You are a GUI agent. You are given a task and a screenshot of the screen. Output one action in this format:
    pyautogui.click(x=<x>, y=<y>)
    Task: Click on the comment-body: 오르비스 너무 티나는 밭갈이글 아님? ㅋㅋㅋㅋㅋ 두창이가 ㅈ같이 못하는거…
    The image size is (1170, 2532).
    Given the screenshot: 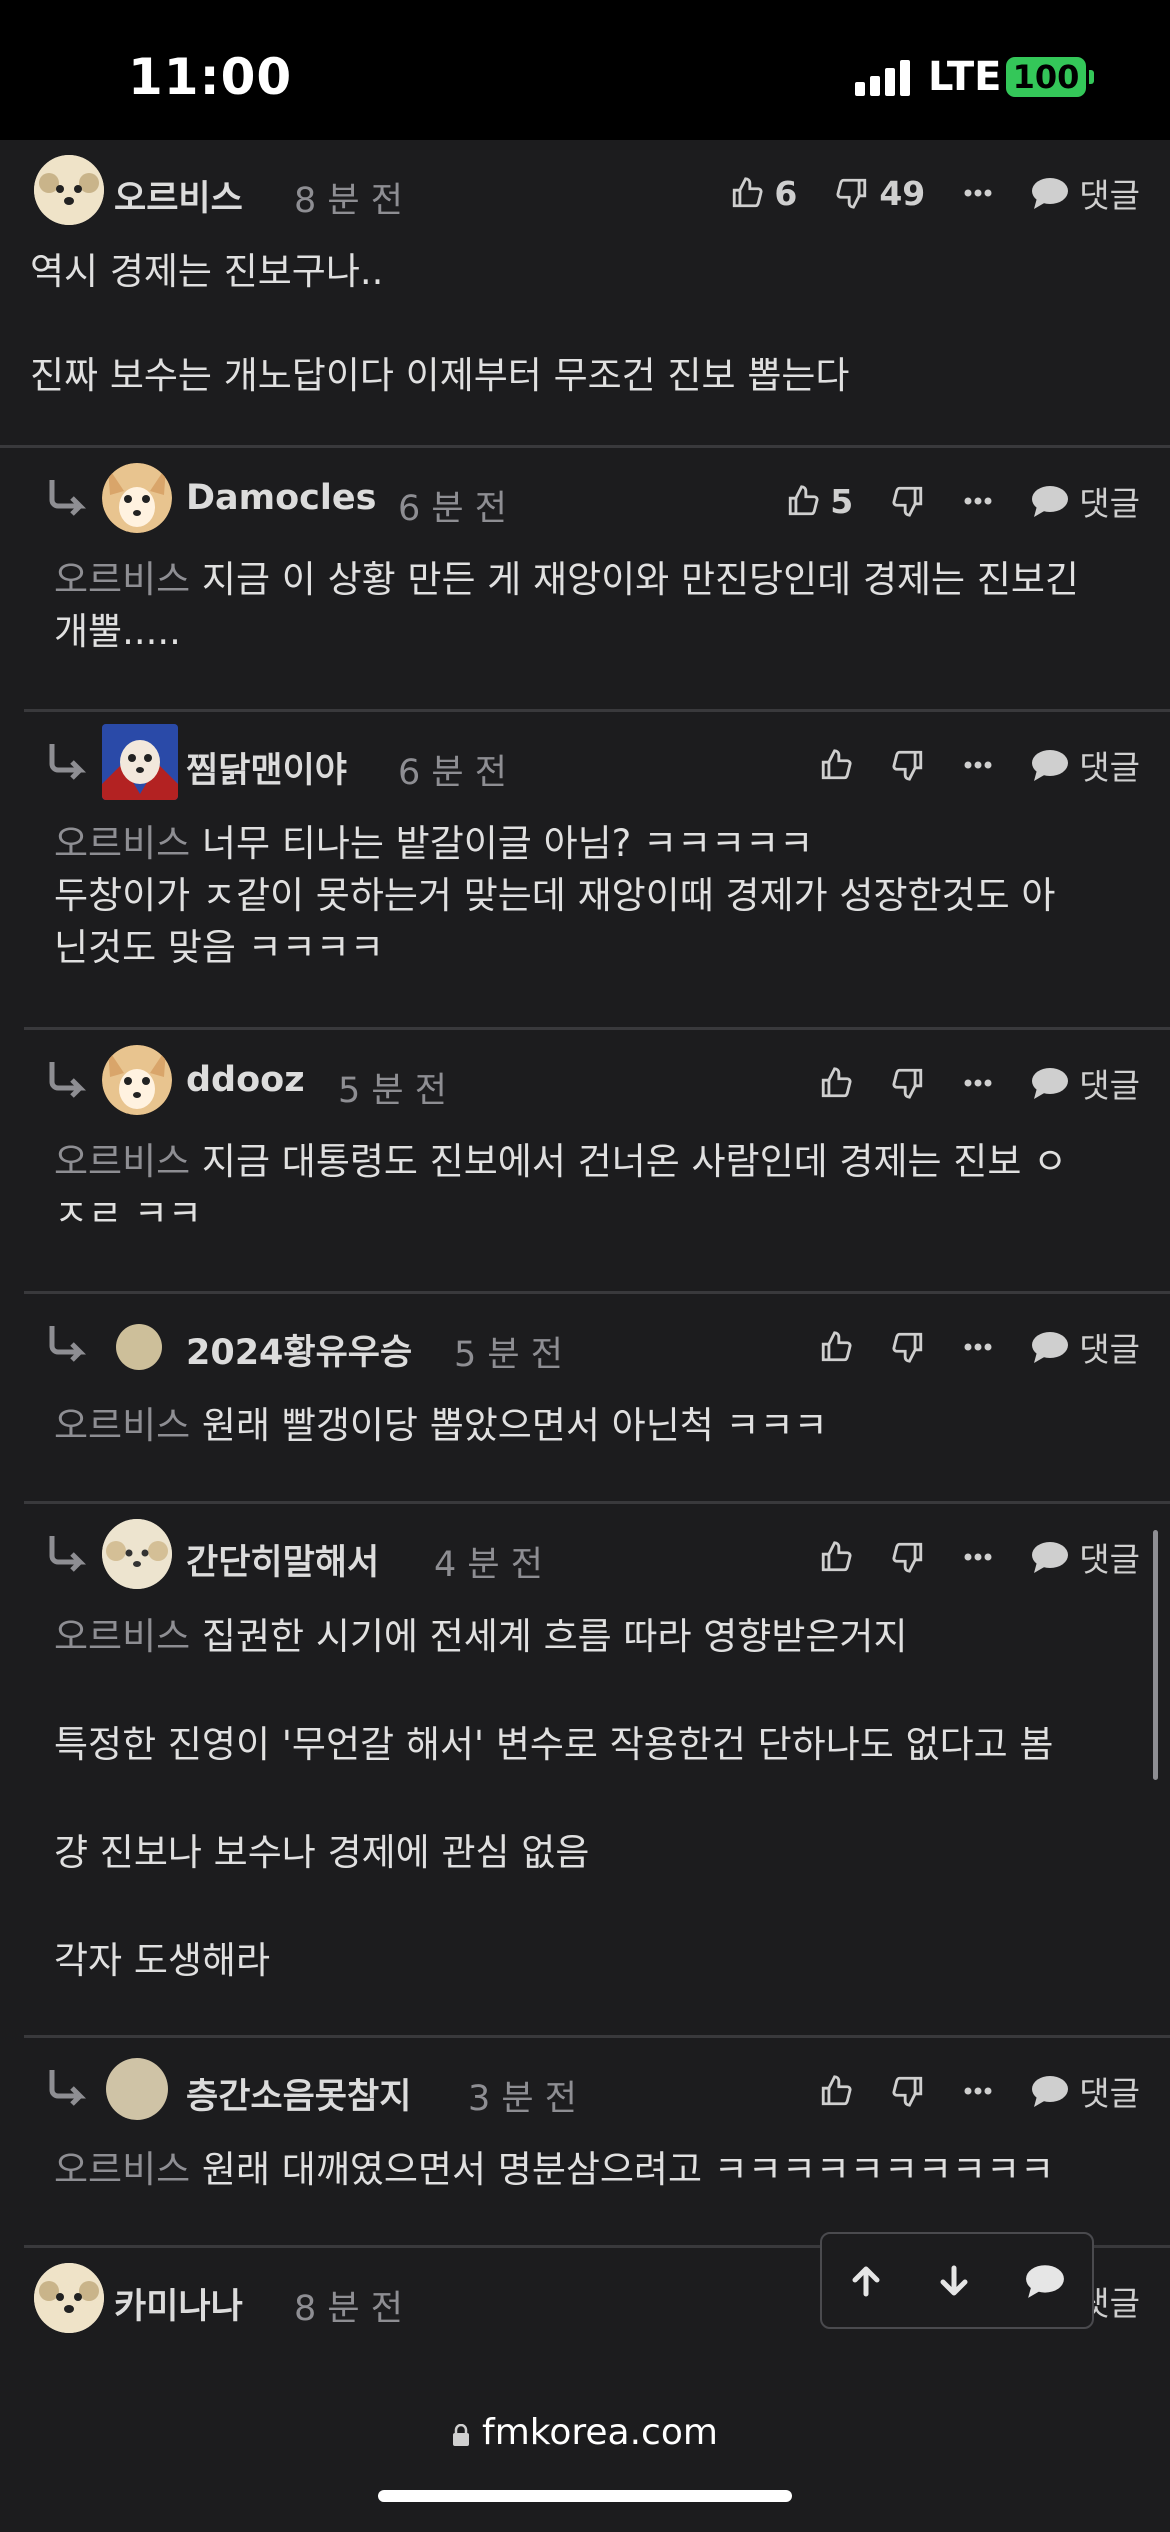 What is the action you would take?
    pyautogui.click(x=599, y=896)
    